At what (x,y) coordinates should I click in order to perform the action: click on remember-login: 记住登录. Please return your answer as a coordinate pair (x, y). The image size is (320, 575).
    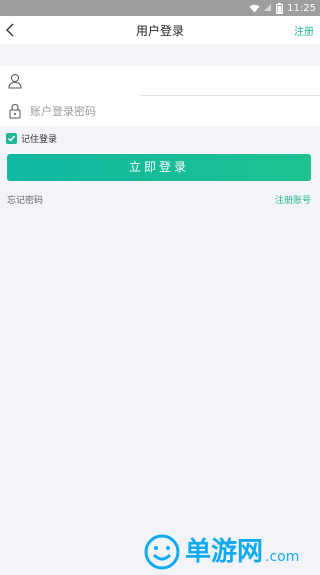
    Looking at the image, I should click on (31, 138).